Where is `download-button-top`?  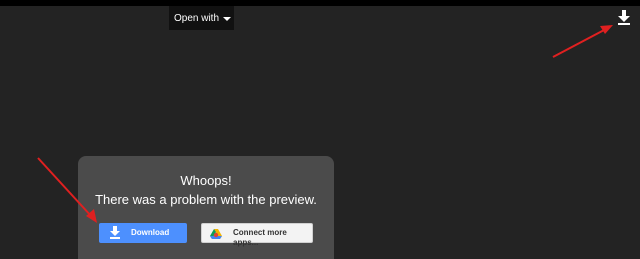 download-button-top is located at coordinates (624, 18).